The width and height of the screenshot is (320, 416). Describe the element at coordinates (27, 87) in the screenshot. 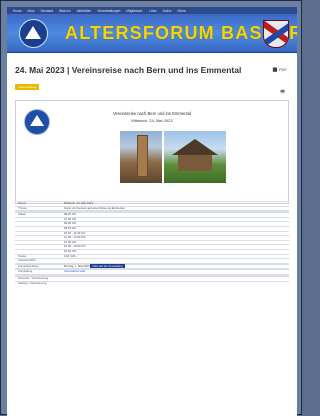

I see `category-badge: Veranstaltung` at that location.